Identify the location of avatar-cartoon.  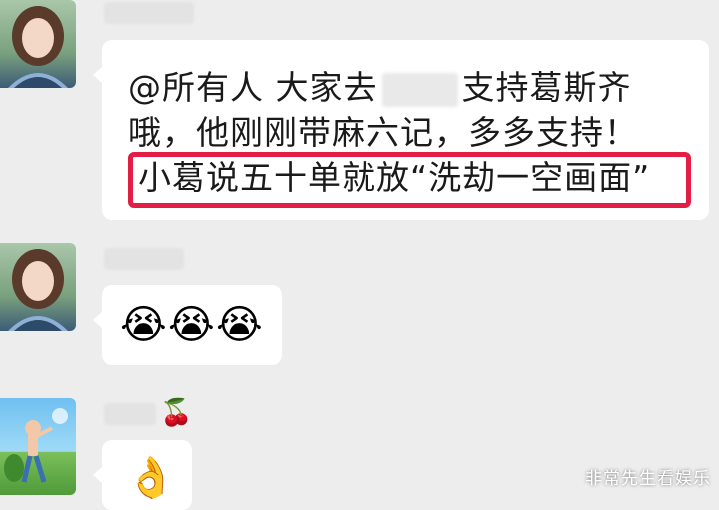
(36, 445).